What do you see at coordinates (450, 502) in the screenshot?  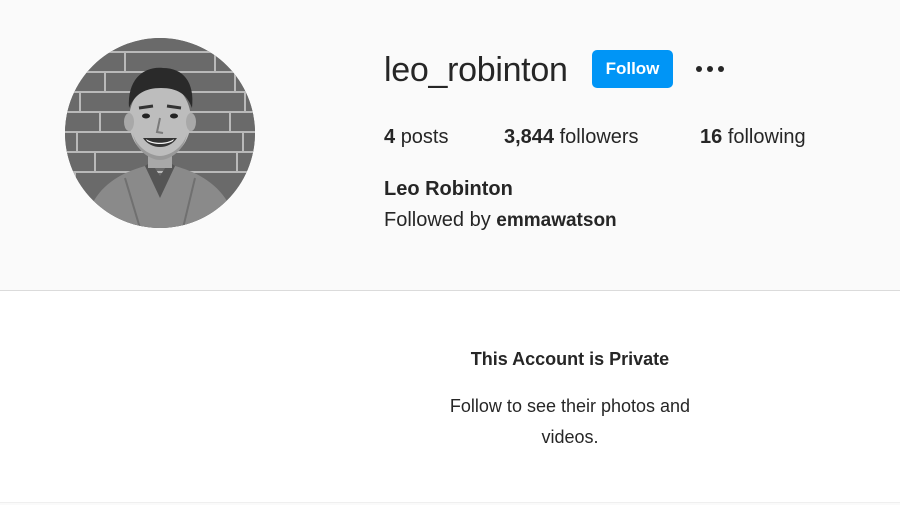 I see `panel-bottom-border` at bounding box center [450, 502].